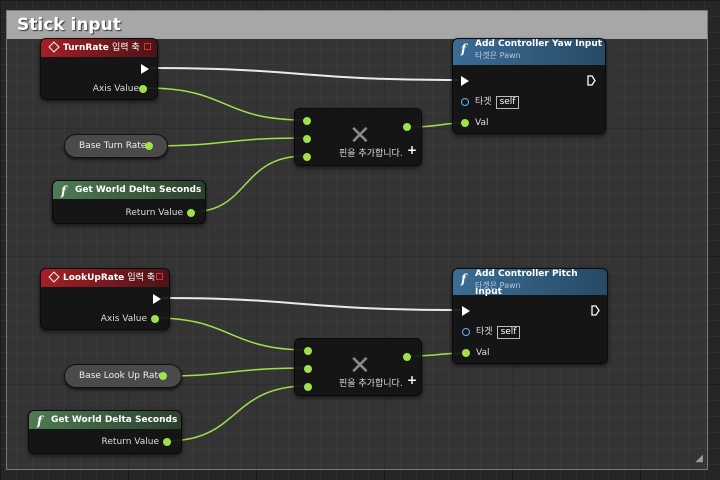 Image resolution: width=720 pixels, height=480 pixels. I want to click on base-look-up-rate-variable: Base Look Up Rate, so click(123, 376).